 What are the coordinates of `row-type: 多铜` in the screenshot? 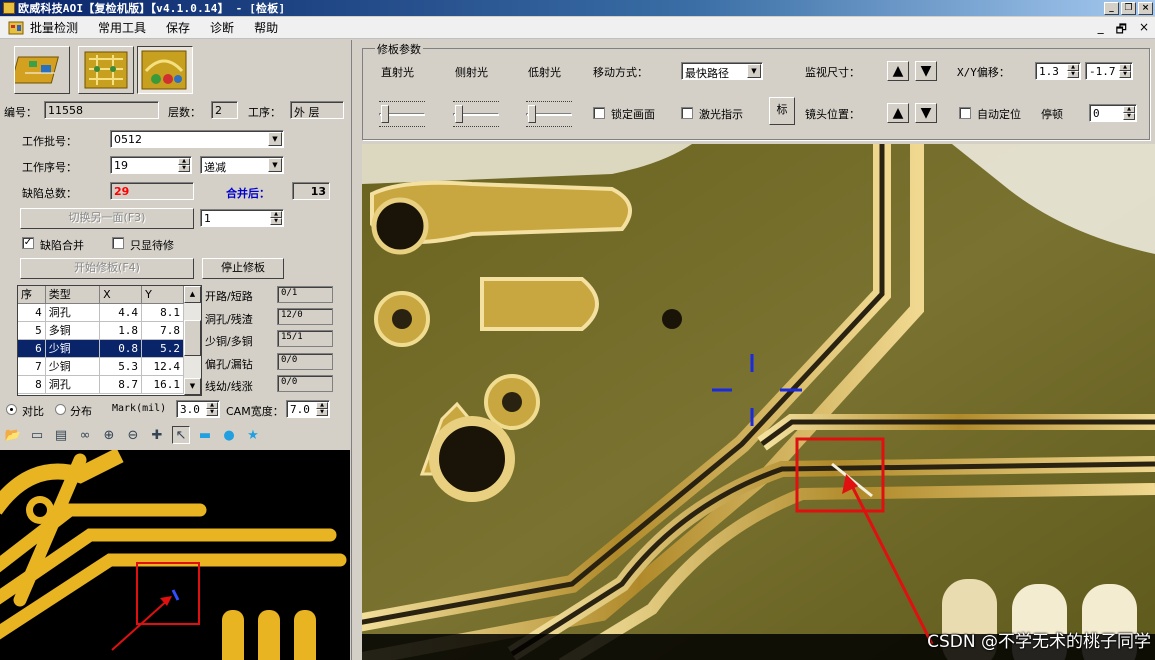 It's located at (73, 330).